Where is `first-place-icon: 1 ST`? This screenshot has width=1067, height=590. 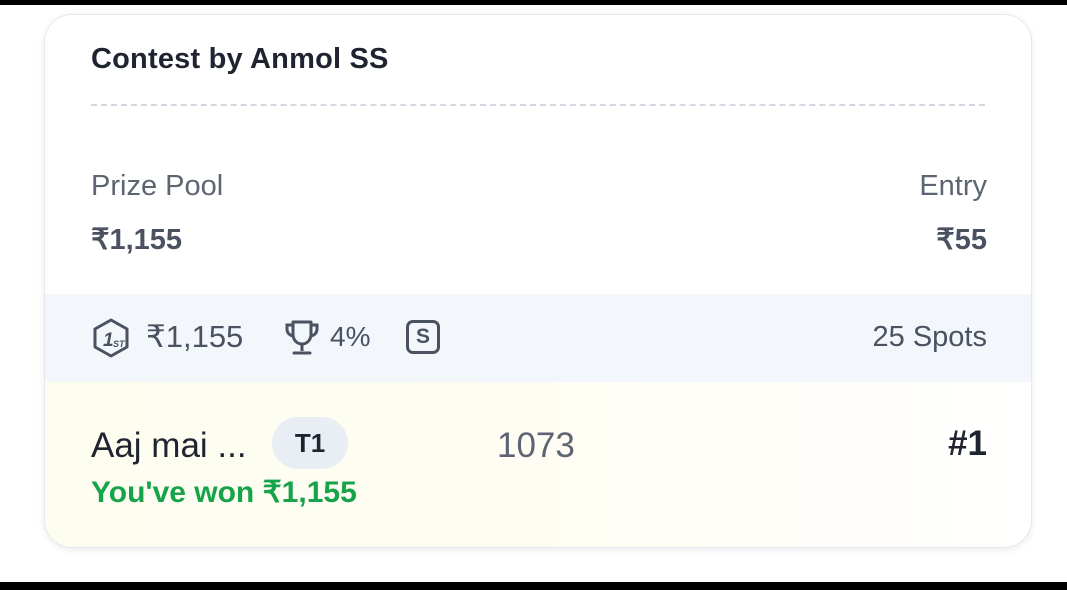
first-place-icon: 1 ST is located at coordinates (111, 338).